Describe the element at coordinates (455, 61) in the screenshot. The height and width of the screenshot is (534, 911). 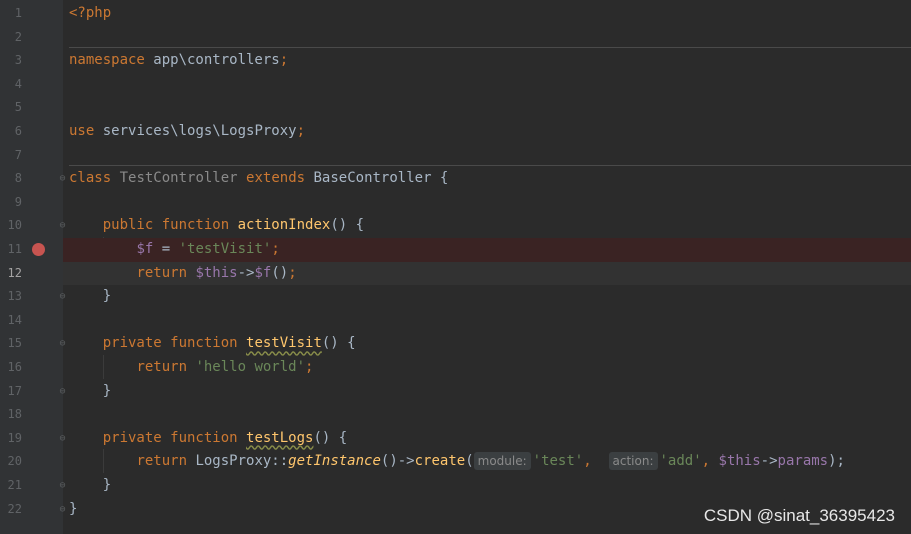
I see `code-line: 3 namespace app\controllers;` at that location.